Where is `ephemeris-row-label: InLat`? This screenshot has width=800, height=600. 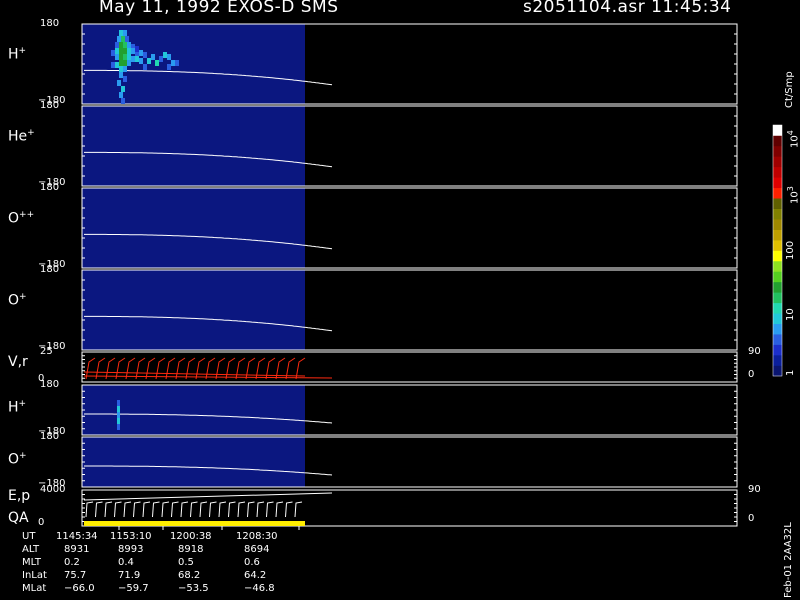
ephemeris-row-label: InLat is located at coordinates (34, 575).